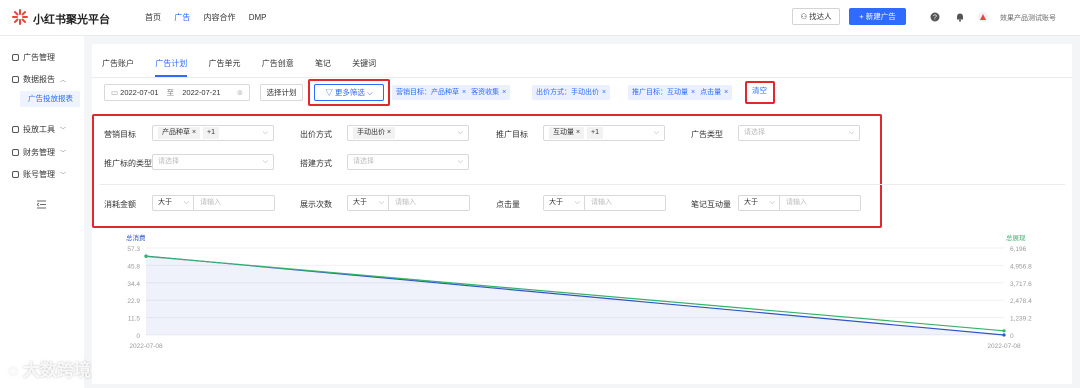 The height and width of the screenshot is (388, 1080). Describe the element at coordinates (171, 67) in the screenshot. I see `tab-ad-plan: 广告计划` at that location.